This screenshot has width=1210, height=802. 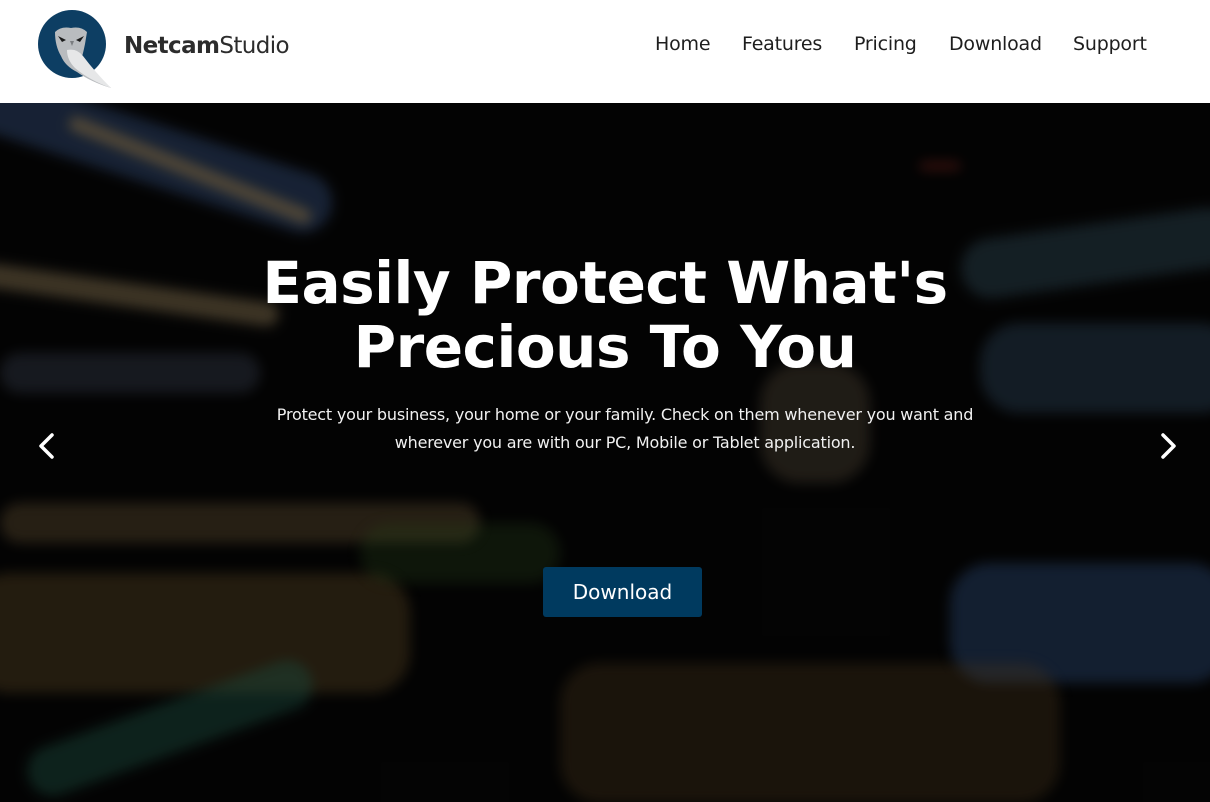 What do you see at coordinates (885, 44) in the screenshot?
I see `nav-pricing: Pricing` at bounding box center [885, 44].